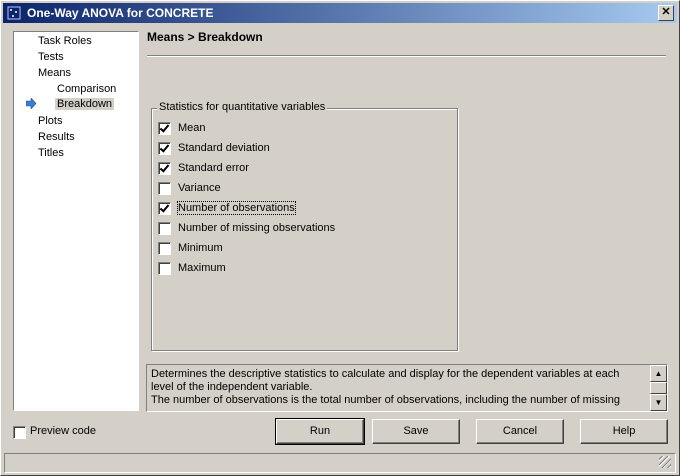 Image resolution: width=680 pixels, height=476 pixels. I want to click on variance-checkbox, so click(164, 188).